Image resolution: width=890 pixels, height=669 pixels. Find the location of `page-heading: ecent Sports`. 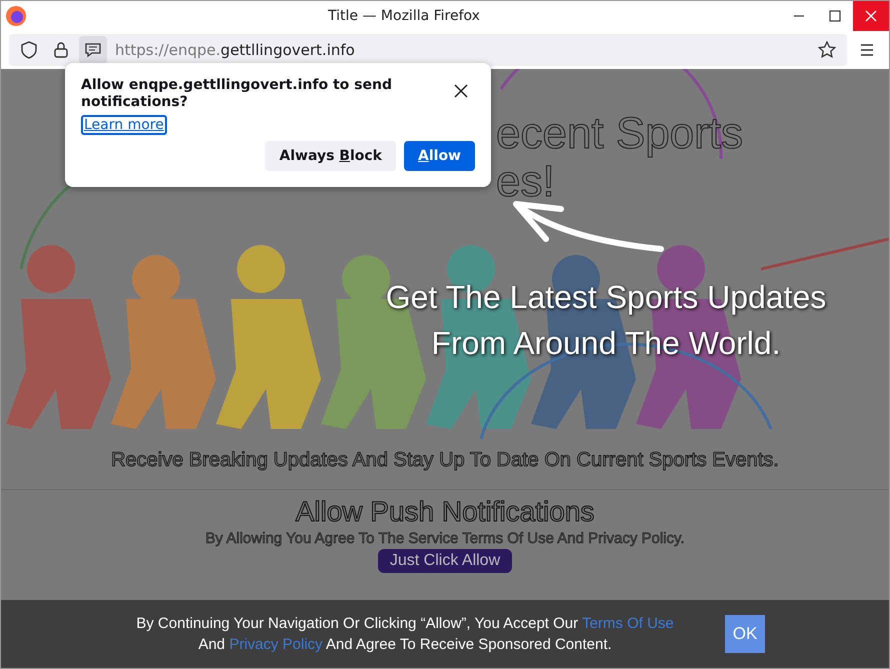

page-heading: ecent Sports is located at coordinates (620, 134).